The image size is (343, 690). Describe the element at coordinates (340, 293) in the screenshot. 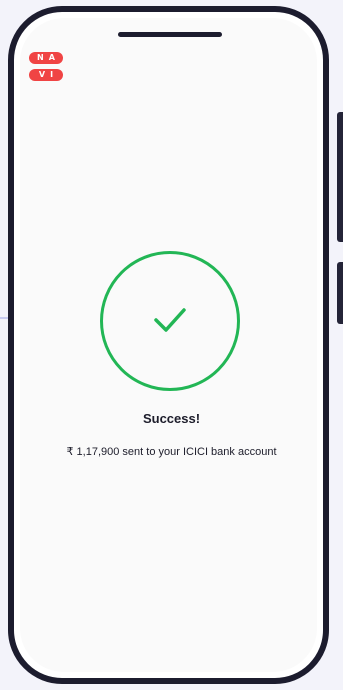

I see `phone-side-button-lower` at that location.